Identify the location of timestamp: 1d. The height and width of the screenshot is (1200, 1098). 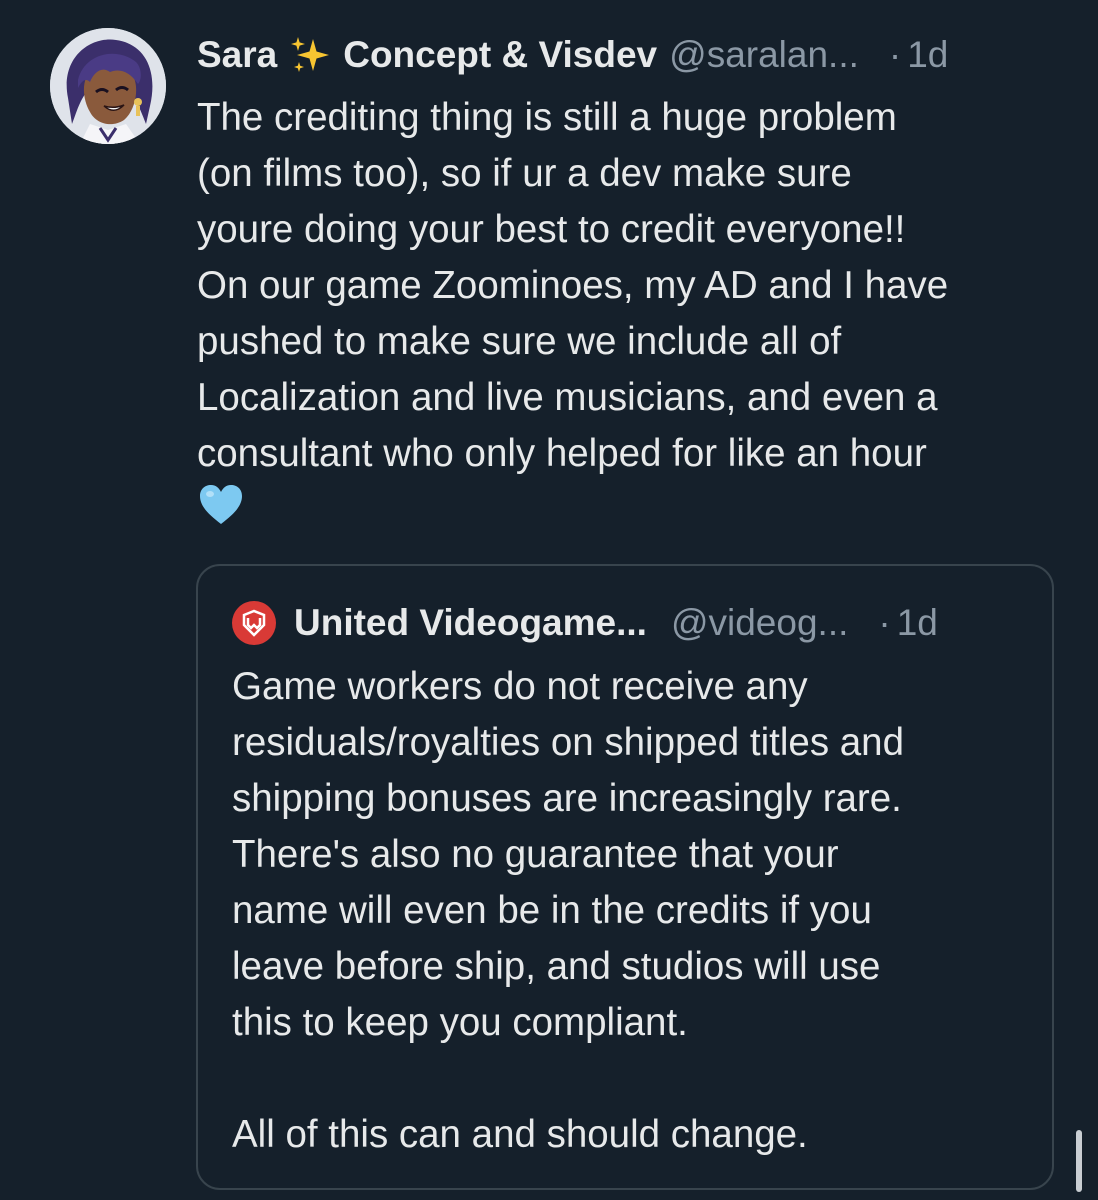
(927, 55).